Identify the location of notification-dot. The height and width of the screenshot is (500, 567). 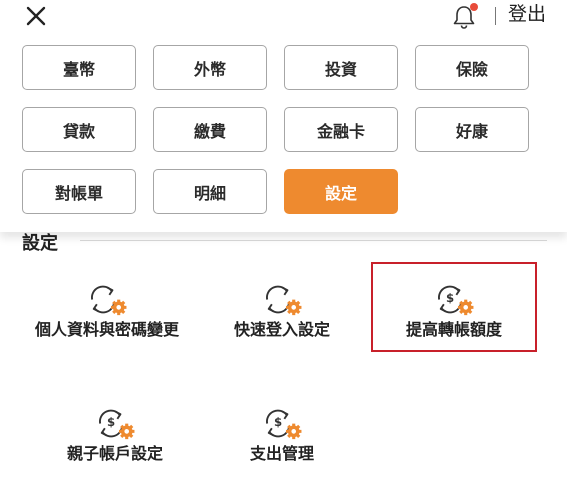
(474, 7).